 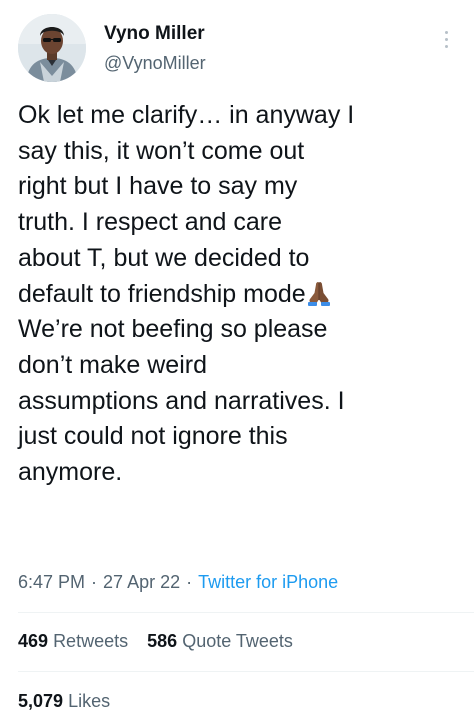 I want to click on folded-hands-emoji-icon, so click(x=319, y=293).